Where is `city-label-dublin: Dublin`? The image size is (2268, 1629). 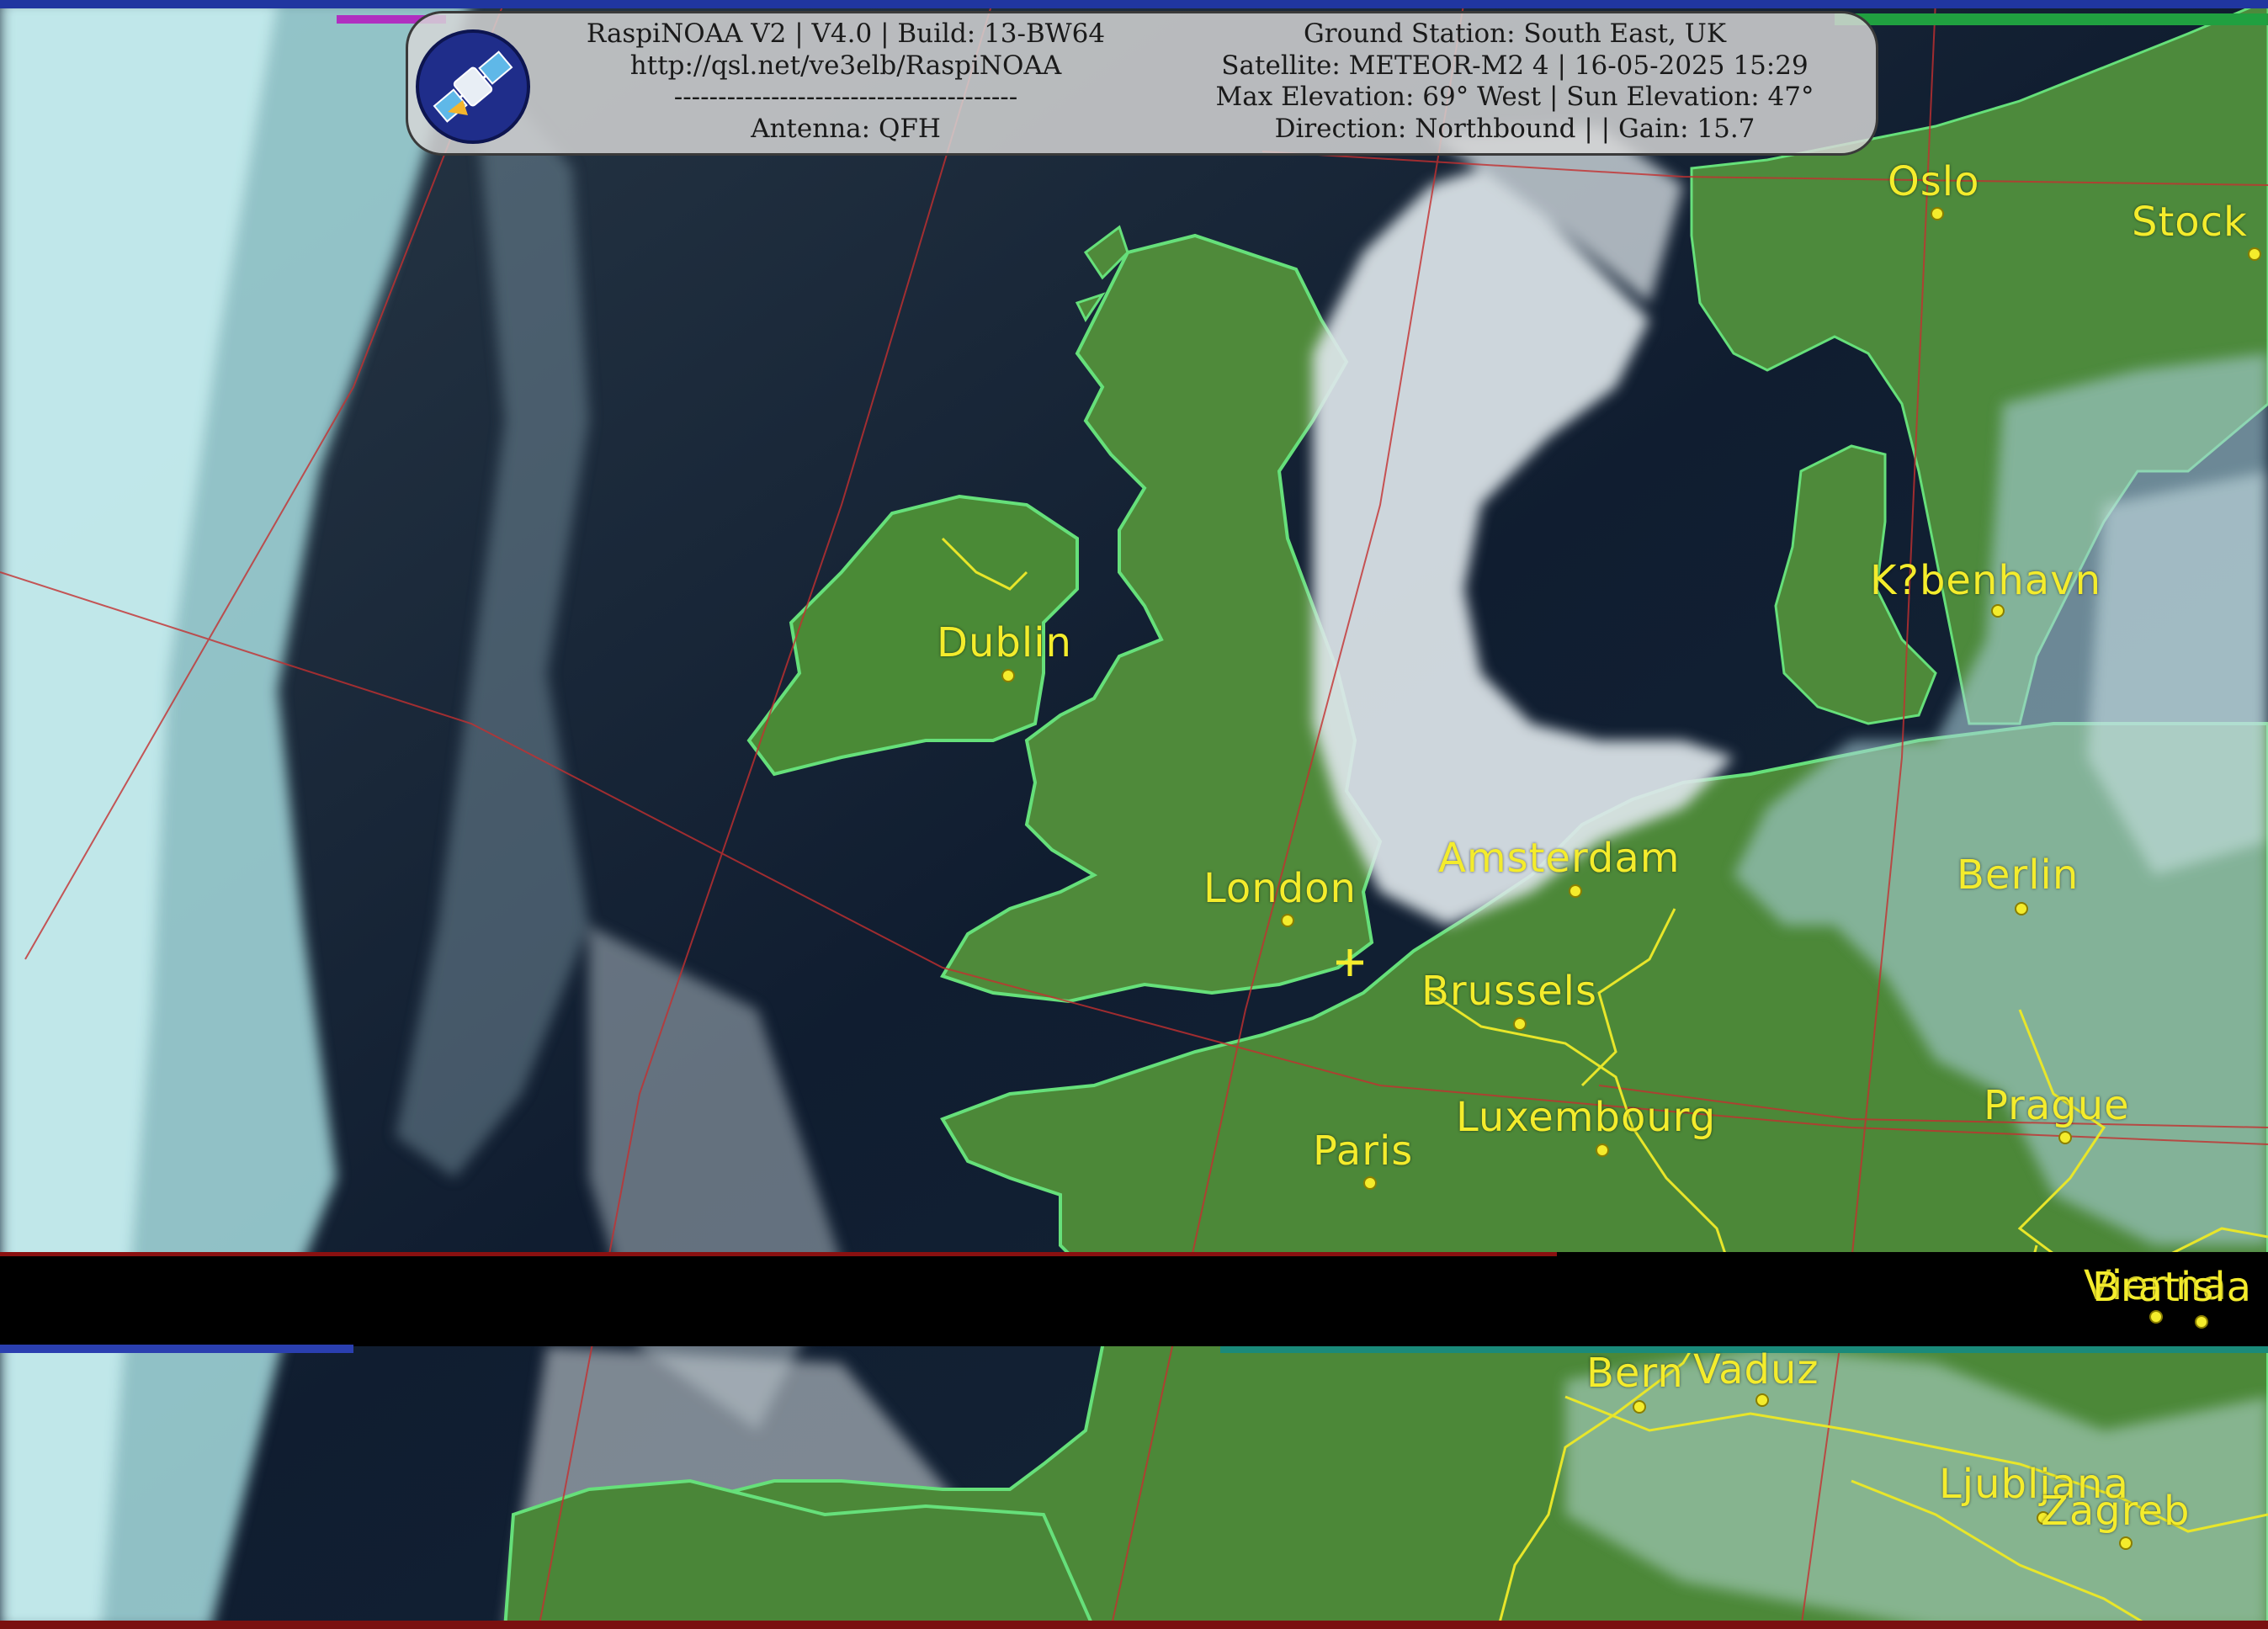
city-label-dublin: Dublin is located at coordinates (1004, 642).